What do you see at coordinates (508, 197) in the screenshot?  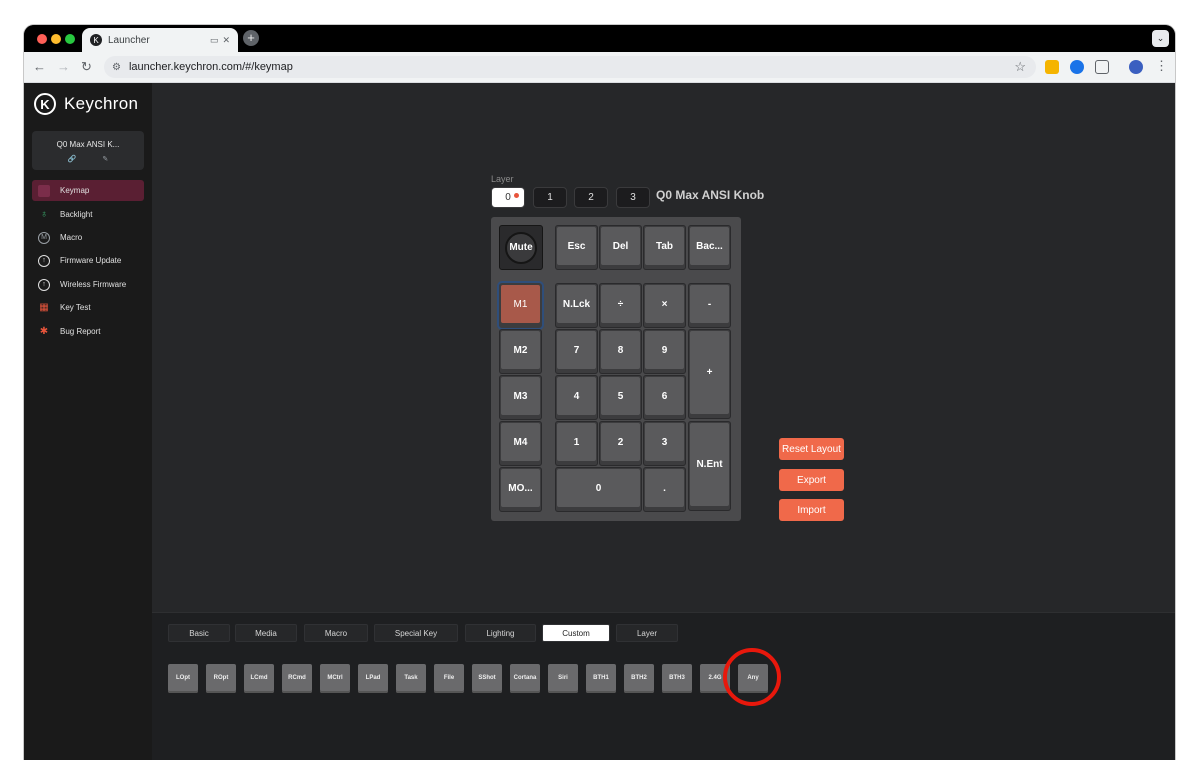 I see `layer-button-0: 0` at bounding box center [508, 197].